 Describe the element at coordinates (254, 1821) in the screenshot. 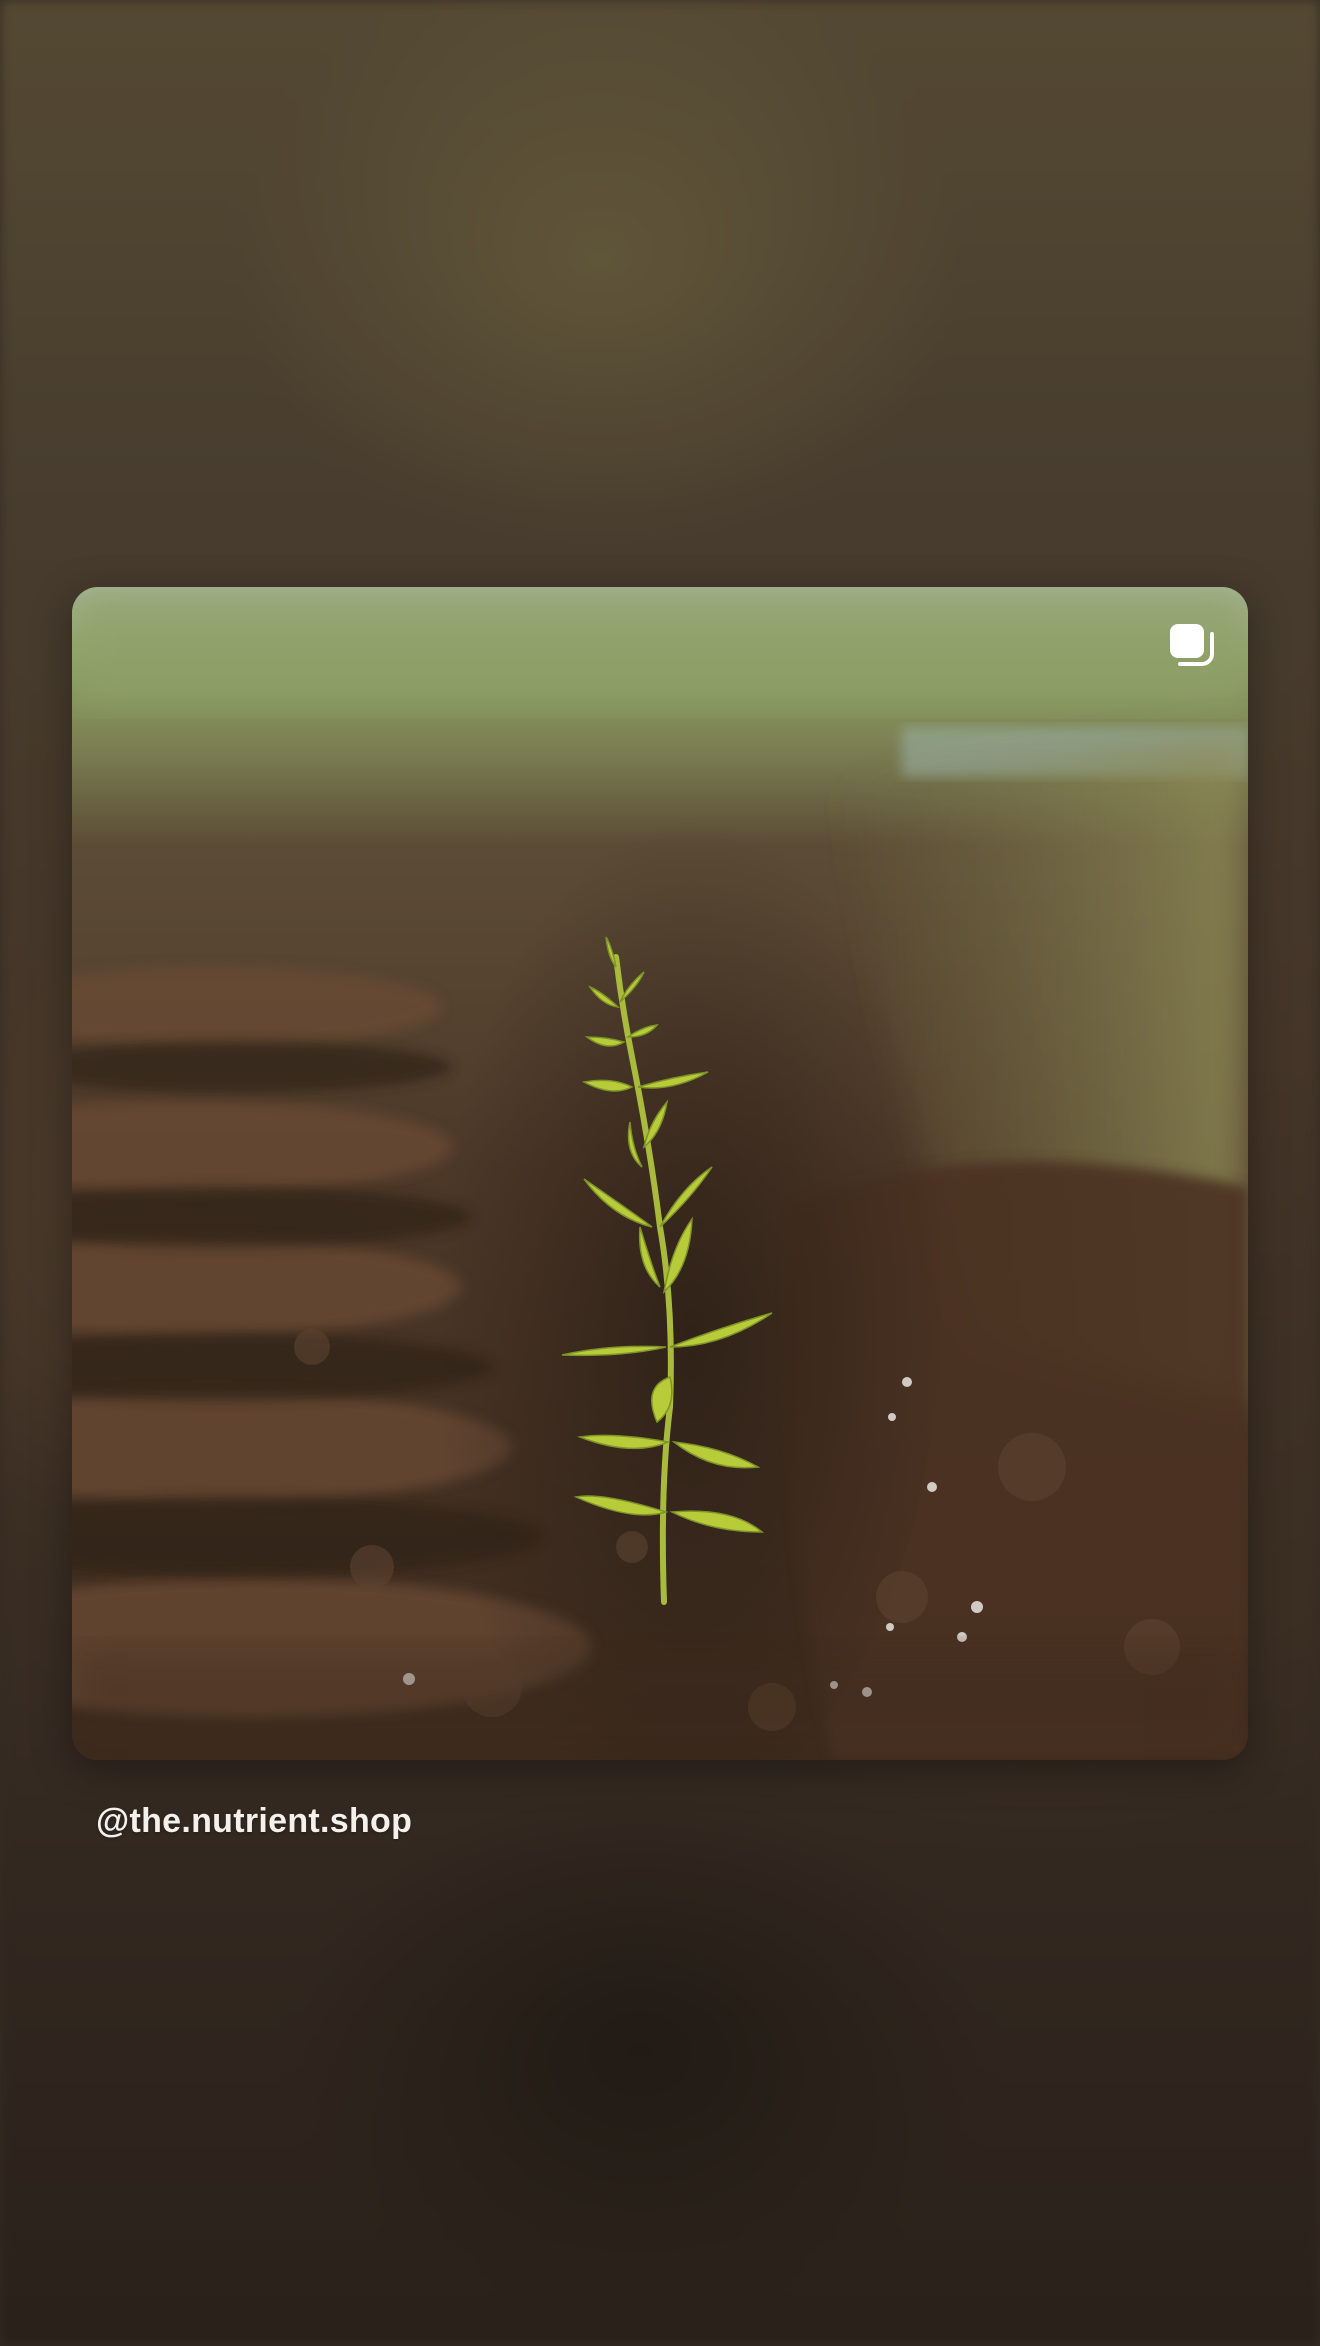

I see `post-username-label: @the.nutrient.shop` at that location.